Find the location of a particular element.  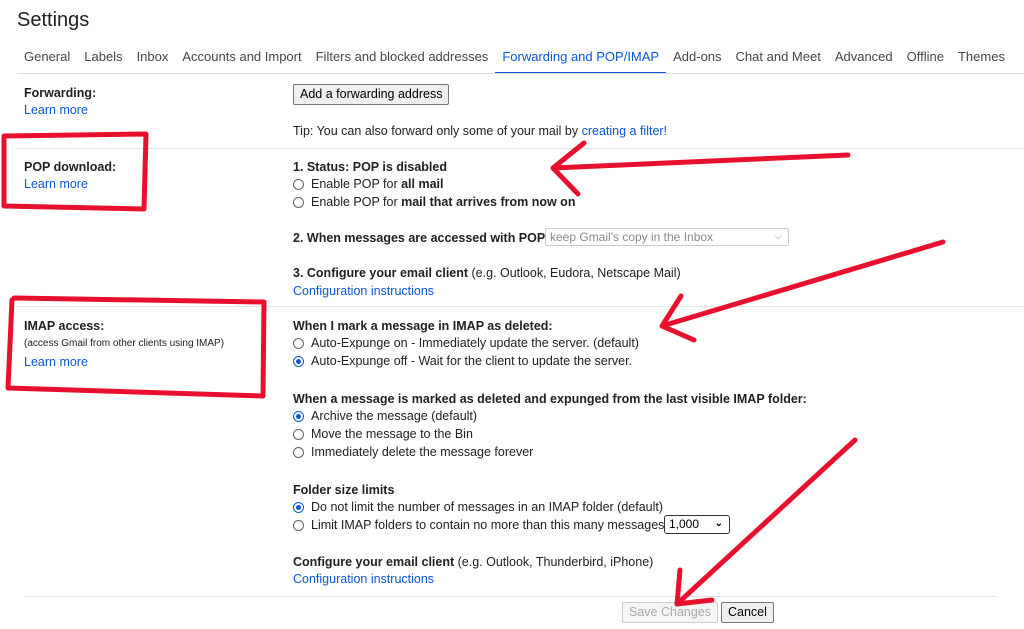

delete-forever-option: Immediately delete the message forever is located at coordinates (413, 452).